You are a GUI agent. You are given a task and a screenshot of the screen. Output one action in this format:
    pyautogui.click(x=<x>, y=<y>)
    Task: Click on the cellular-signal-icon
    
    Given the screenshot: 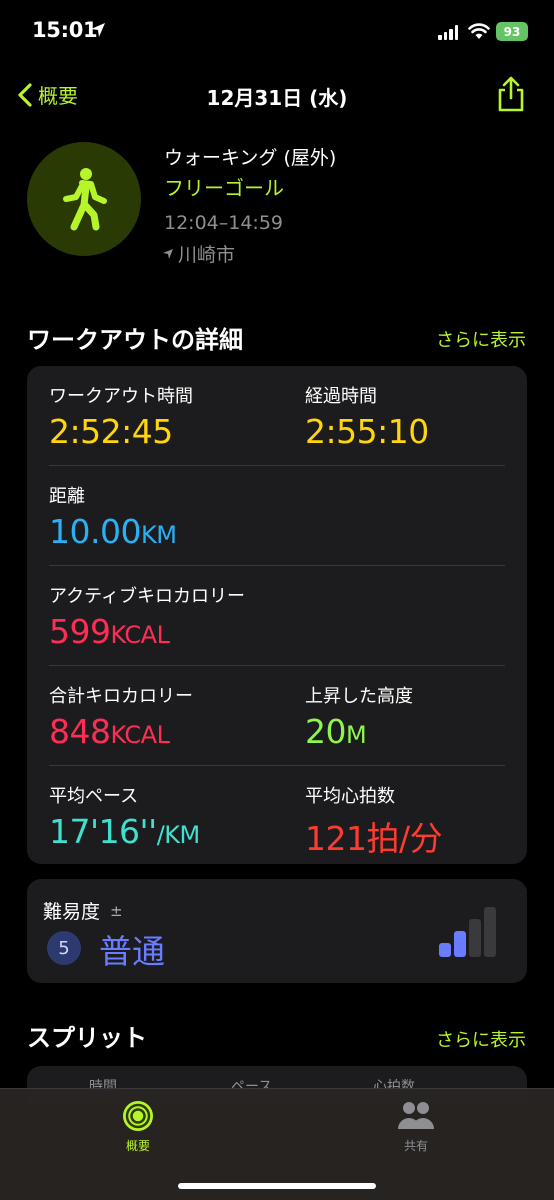 What is the action you would take?
    pyautogui.click(x=448, y=32)
    